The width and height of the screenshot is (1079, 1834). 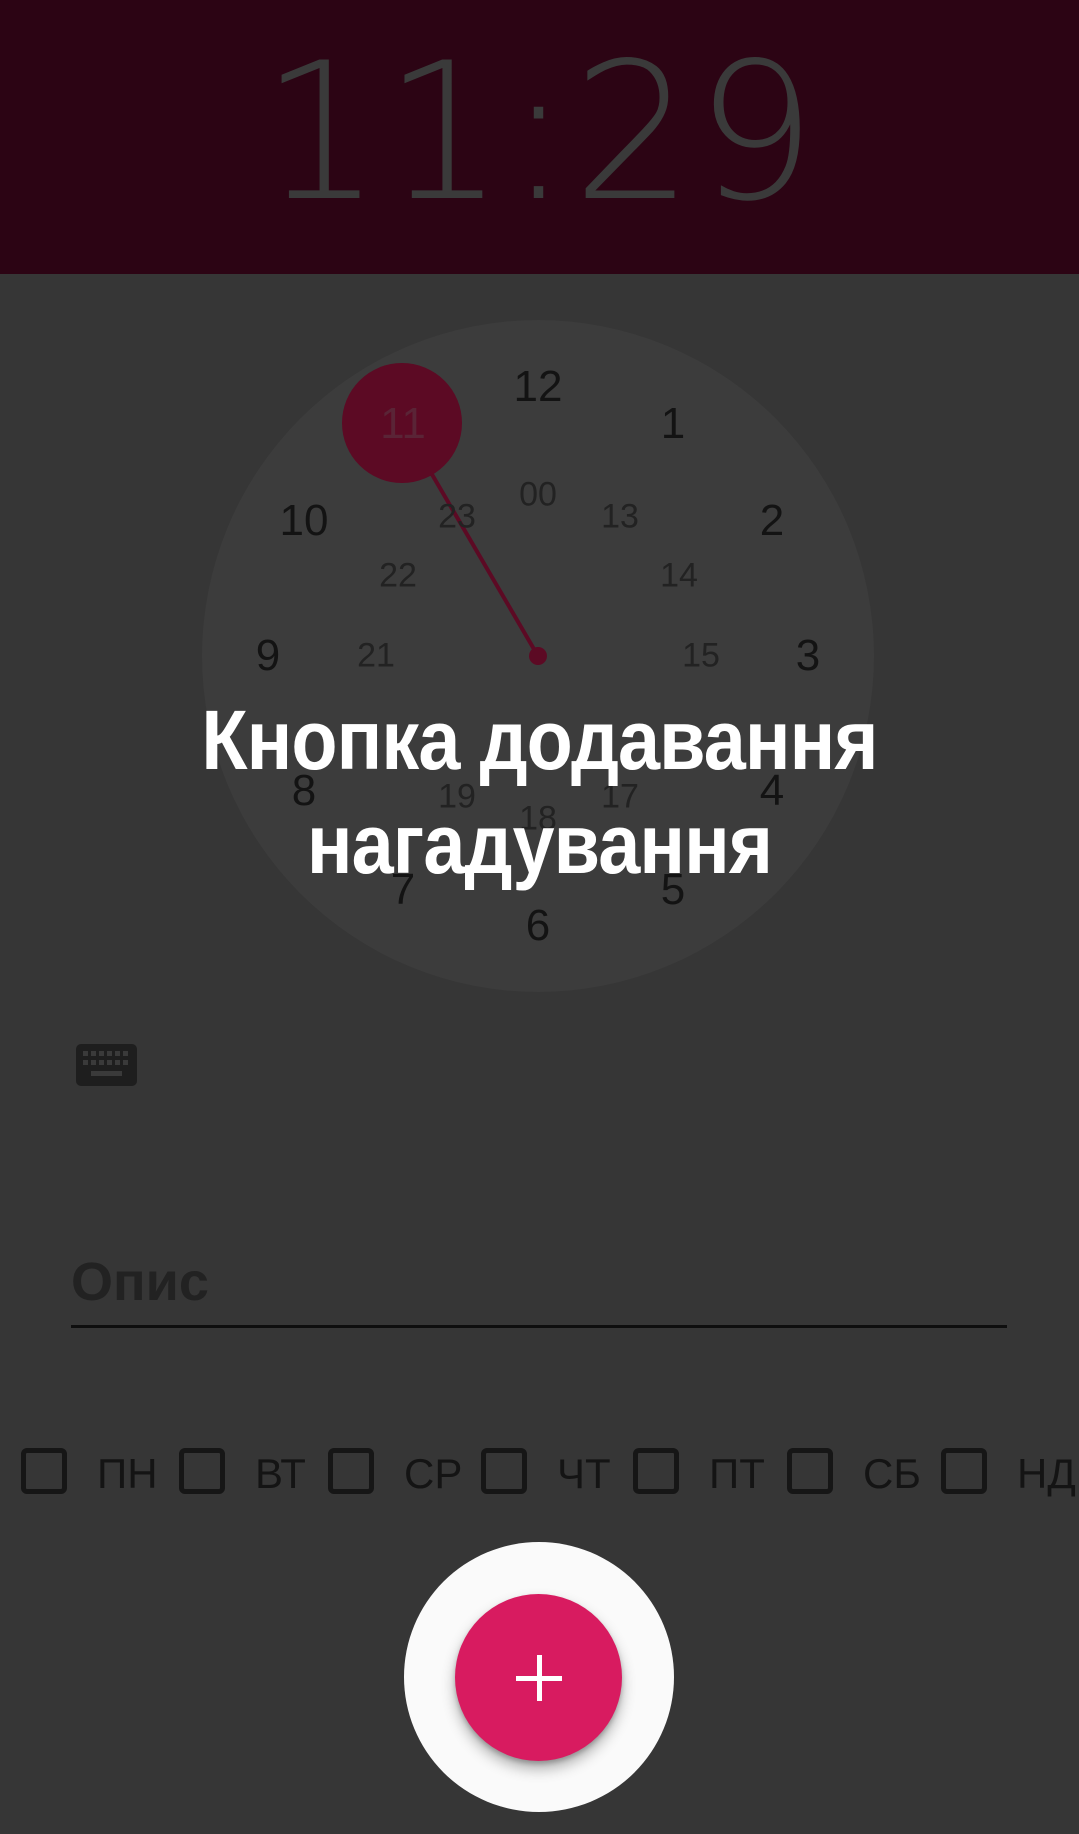 I want to click on clock-hour-15: 15, so click(x=701, y=656).